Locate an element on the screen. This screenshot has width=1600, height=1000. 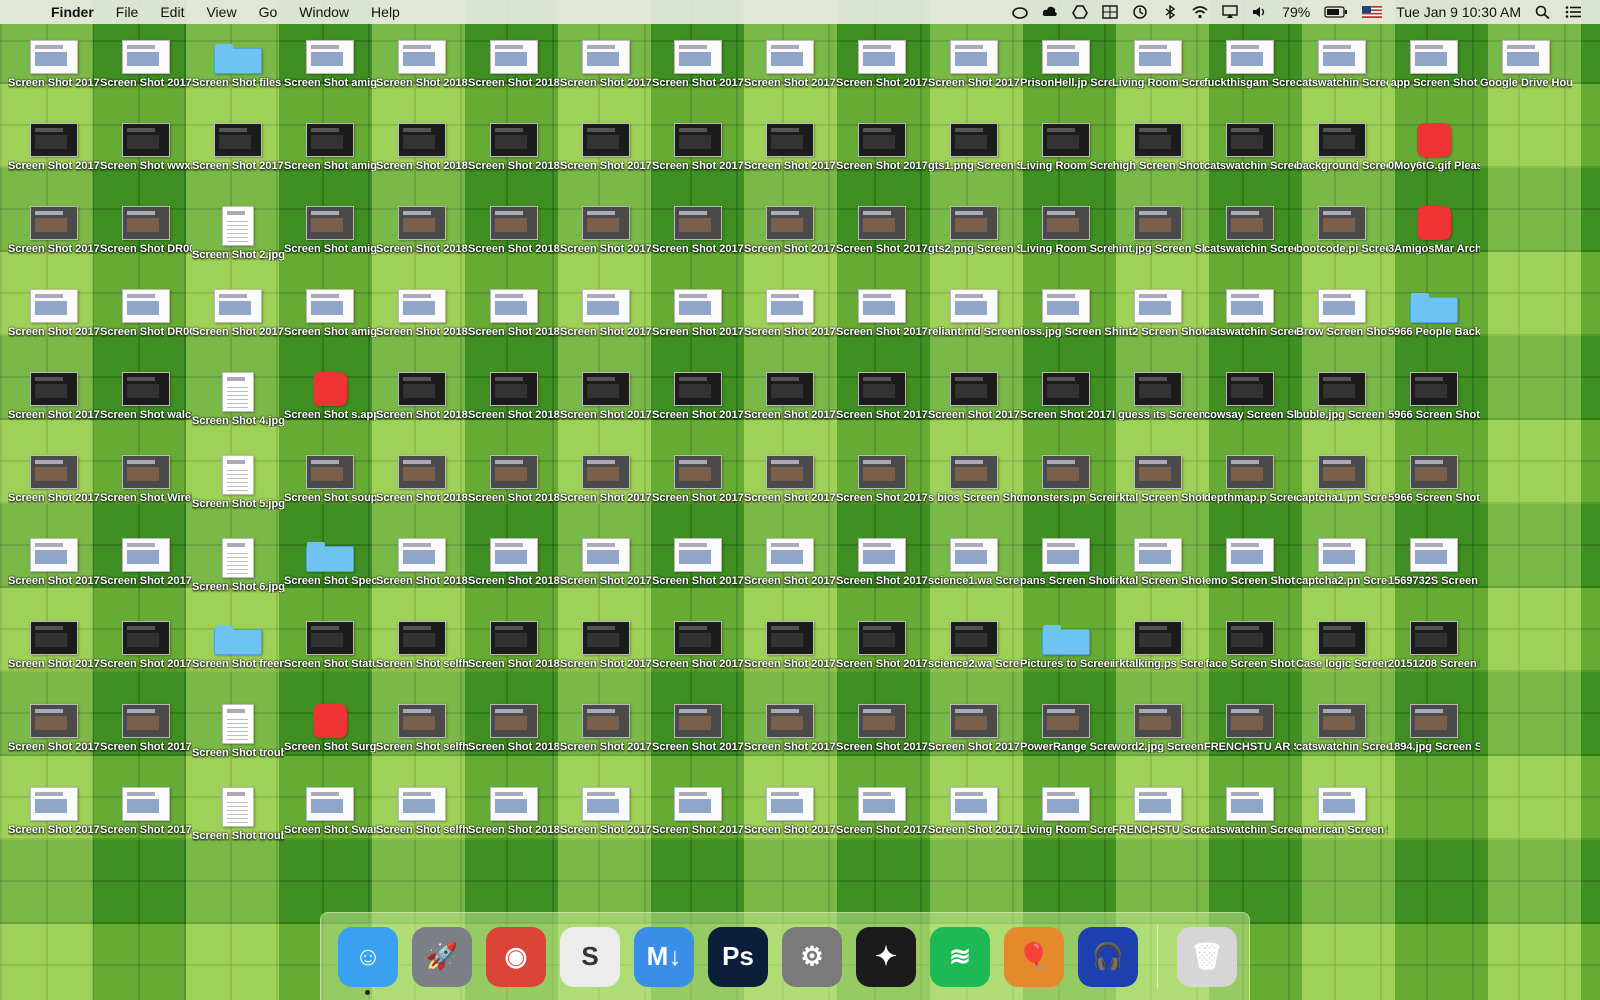
desktop-file-icon: Pictures to Screen Shot is located at coordinates (1066, 657).